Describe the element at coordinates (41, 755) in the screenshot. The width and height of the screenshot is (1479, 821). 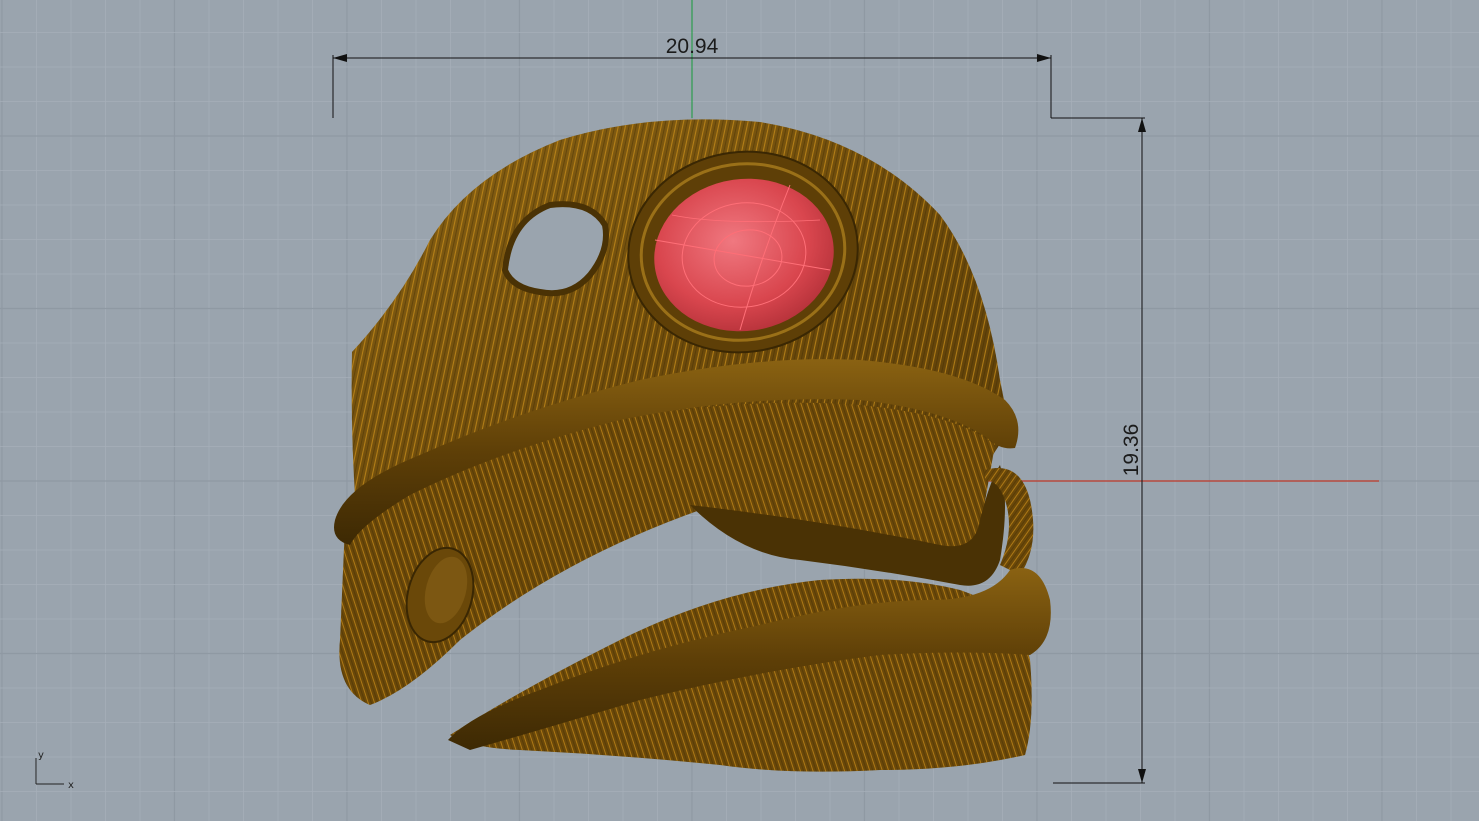
I see `axis-y-label: y` at that location.